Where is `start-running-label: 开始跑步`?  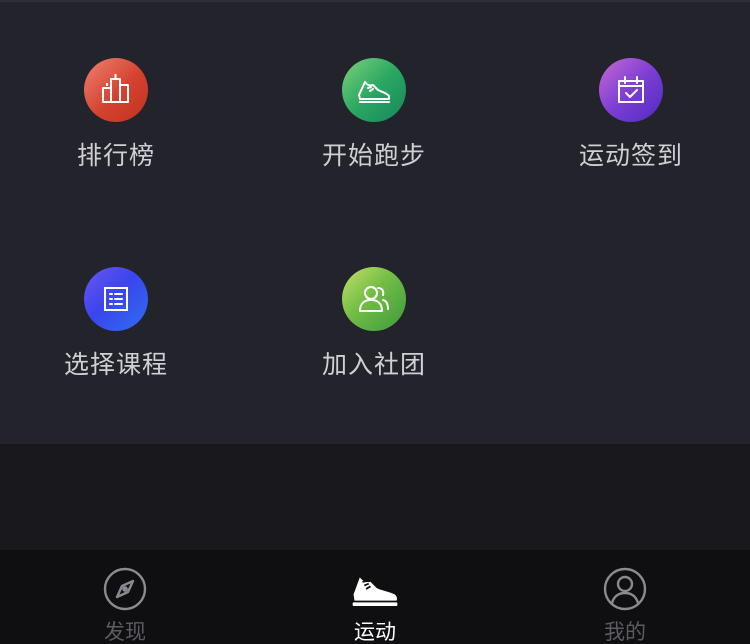 start-running-label: 开始跑步 is located at coordinates (373, 155).